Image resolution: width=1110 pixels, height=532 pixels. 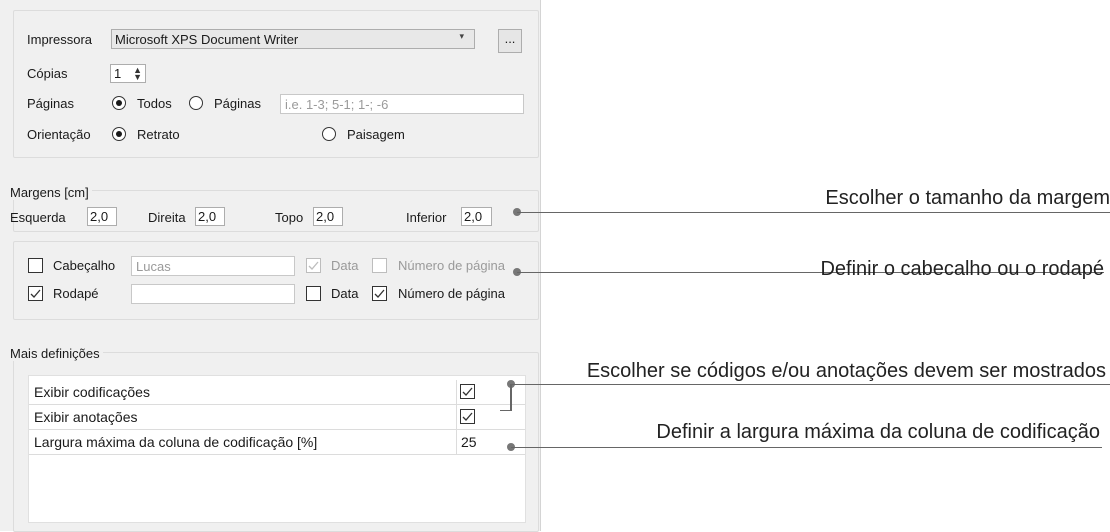 What do you see at coordinates (313, 293) in the screenshot?
I see `footer-date-checkbox` at bounding box center [313, 293].